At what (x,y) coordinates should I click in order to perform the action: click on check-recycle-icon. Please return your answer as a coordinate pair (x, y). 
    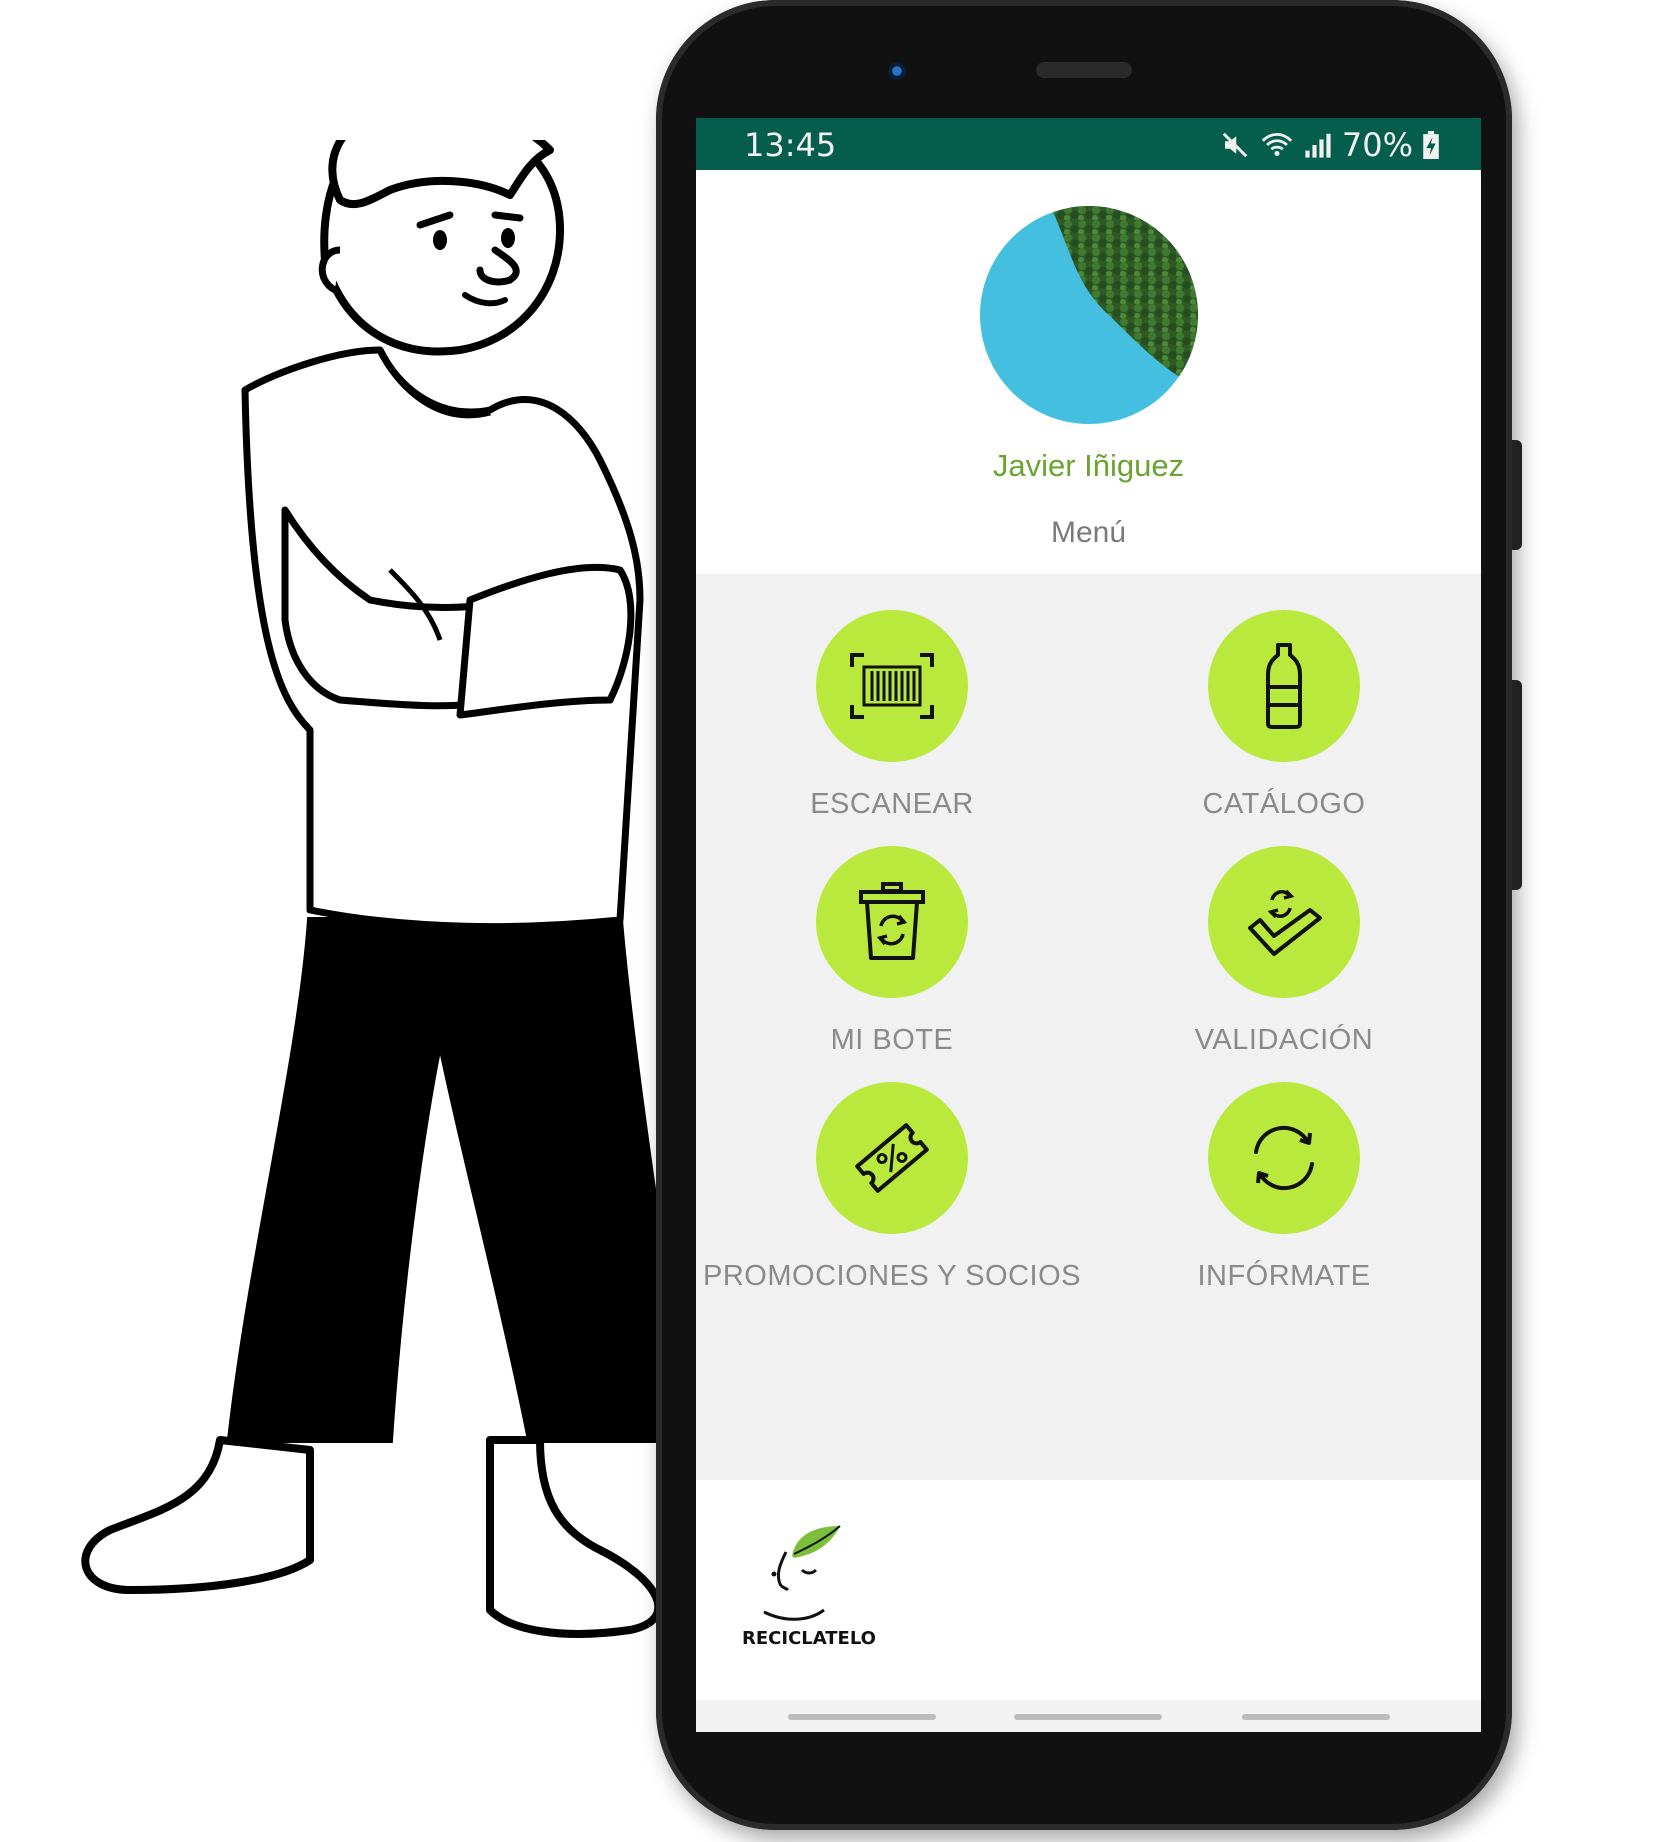
    Looking at the image, I should click on (1285, 922).